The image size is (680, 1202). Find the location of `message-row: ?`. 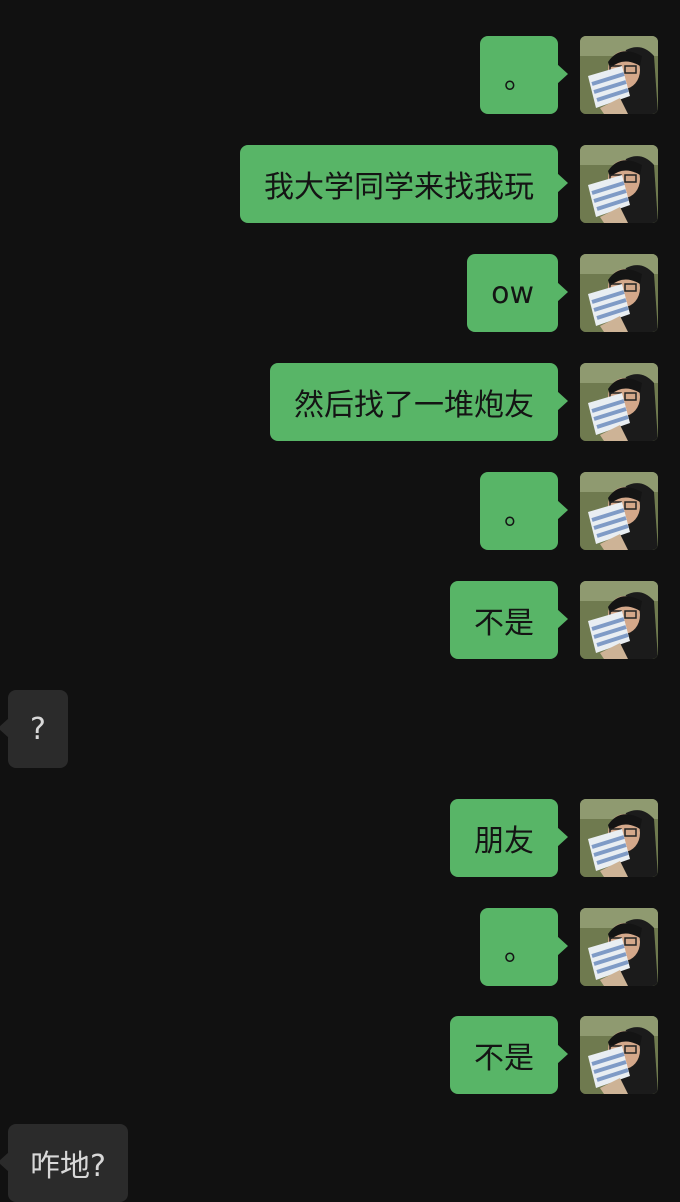

message-row: ? is located at coordinates (340, 729).